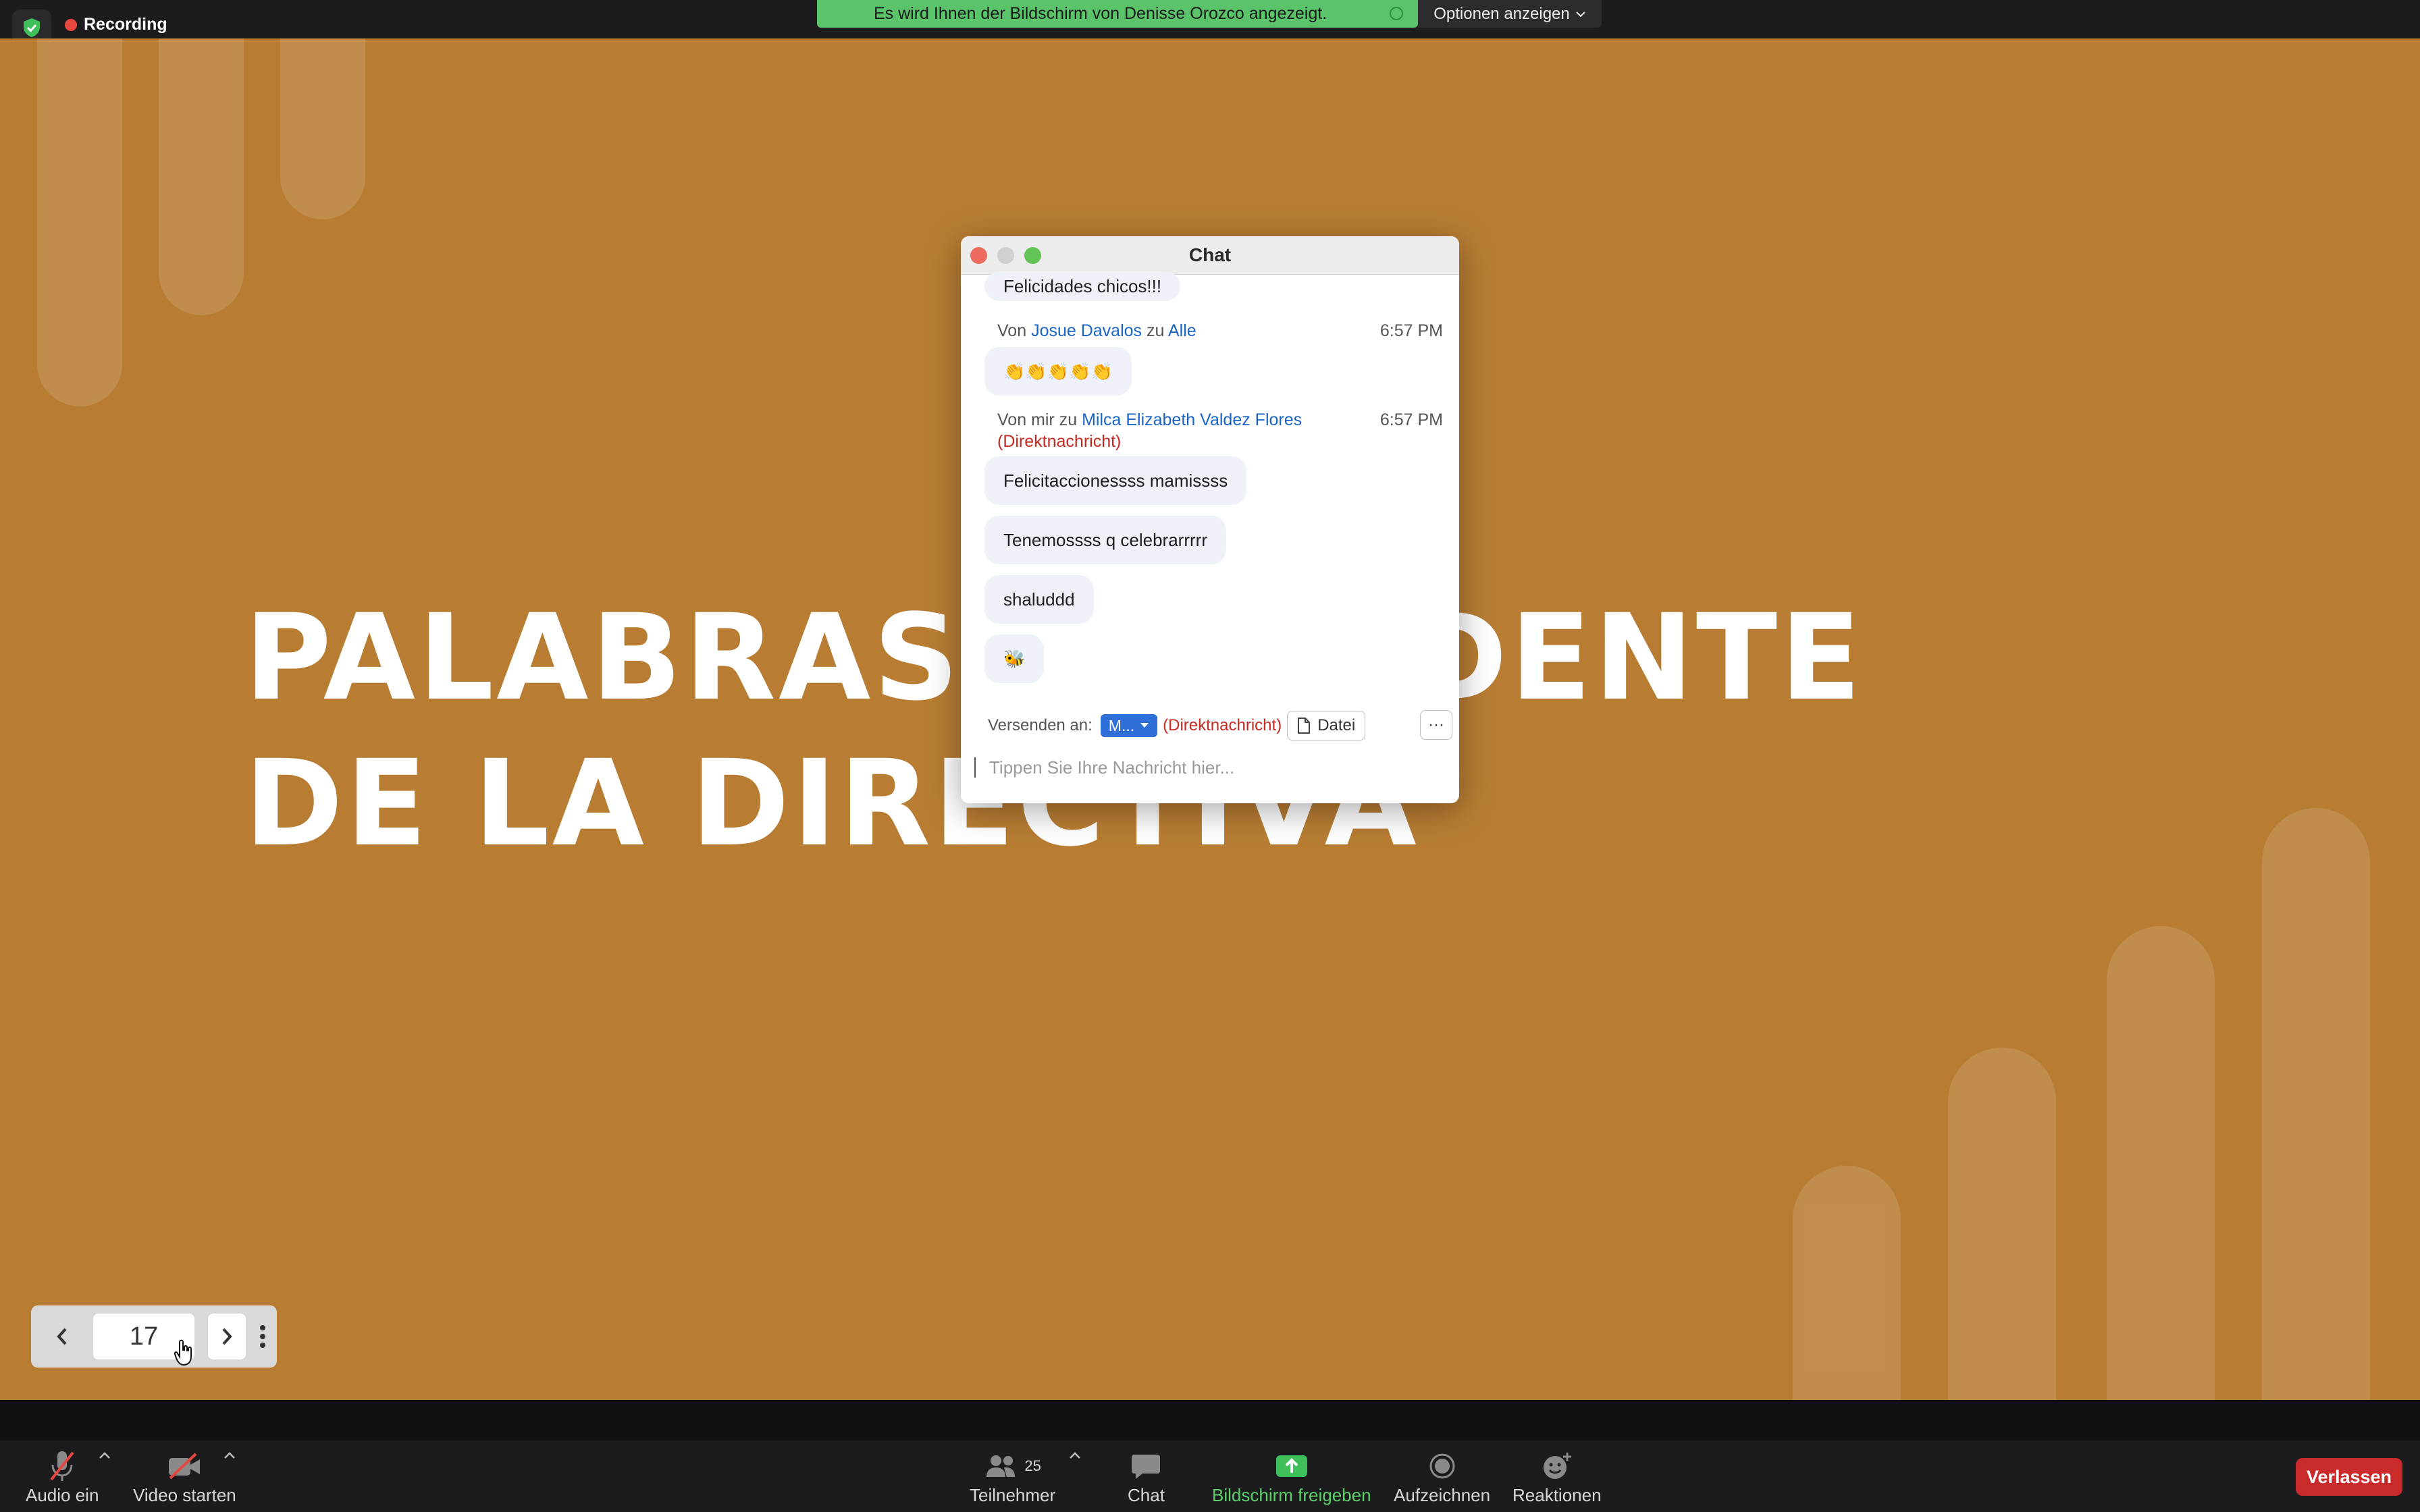  I want to click on previous-slide-button, so click(62, 1336).